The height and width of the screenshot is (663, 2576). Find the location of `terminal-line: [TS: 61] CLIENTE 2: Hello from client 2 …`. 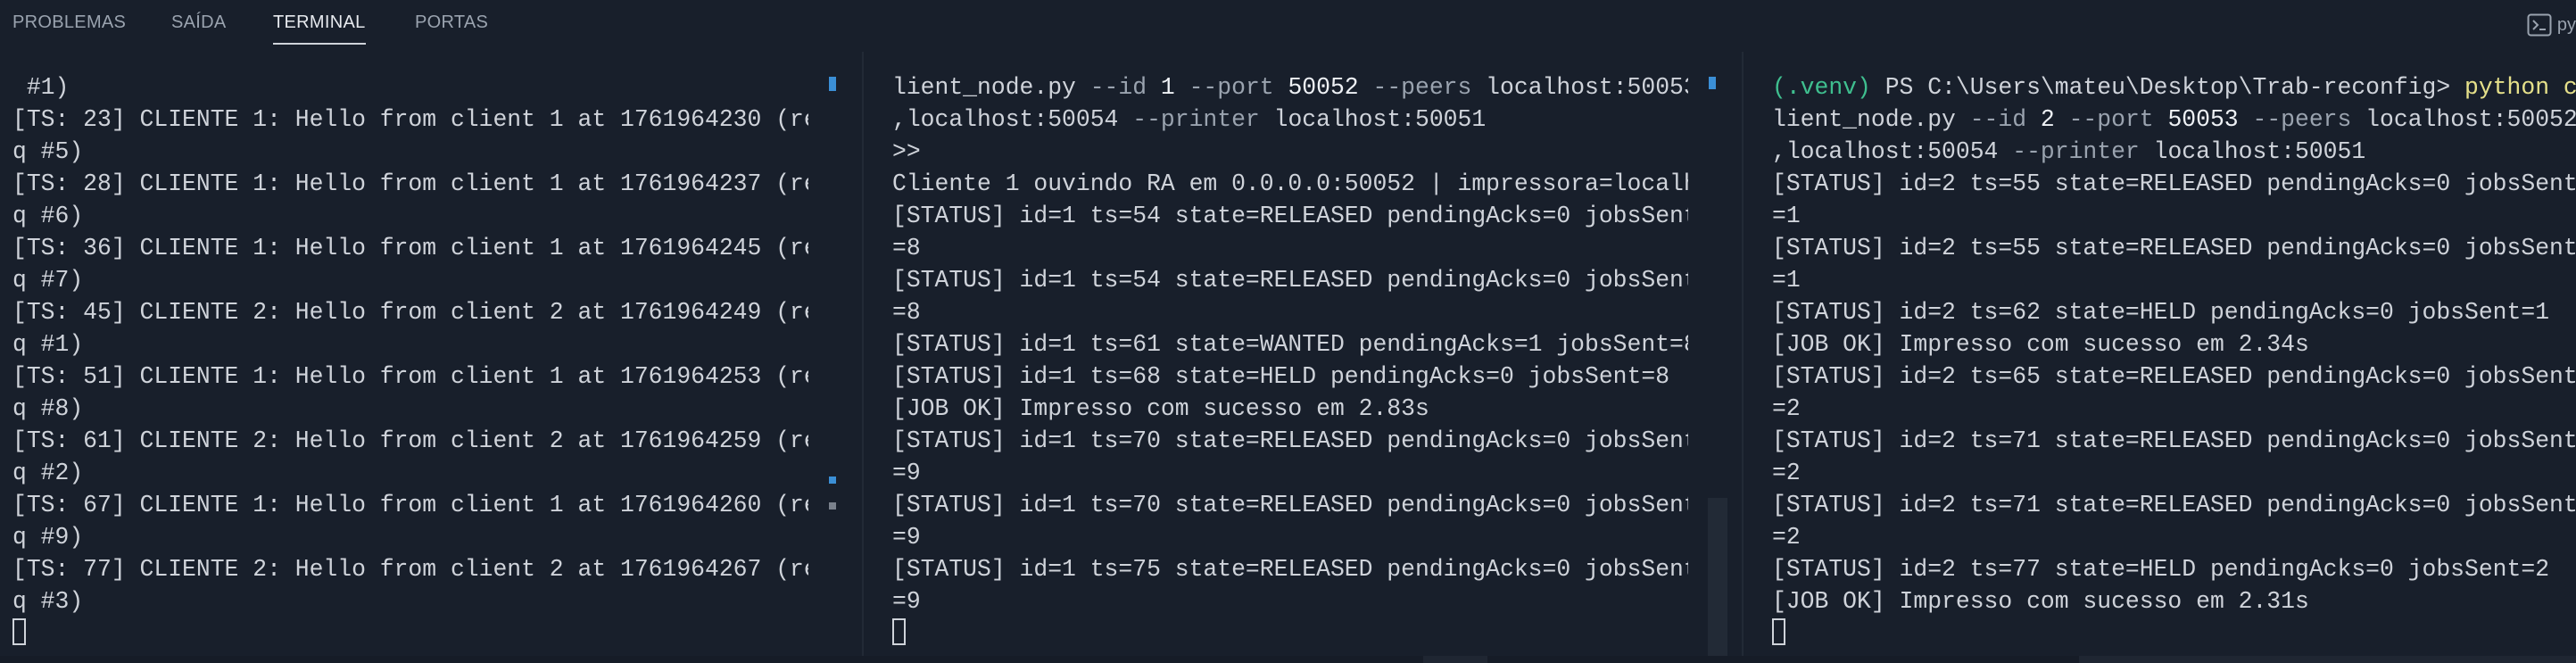

terminal-line: [TS: 61] CLIENTE 2: Hello from client 2 … is located at coordinates (410, 441).